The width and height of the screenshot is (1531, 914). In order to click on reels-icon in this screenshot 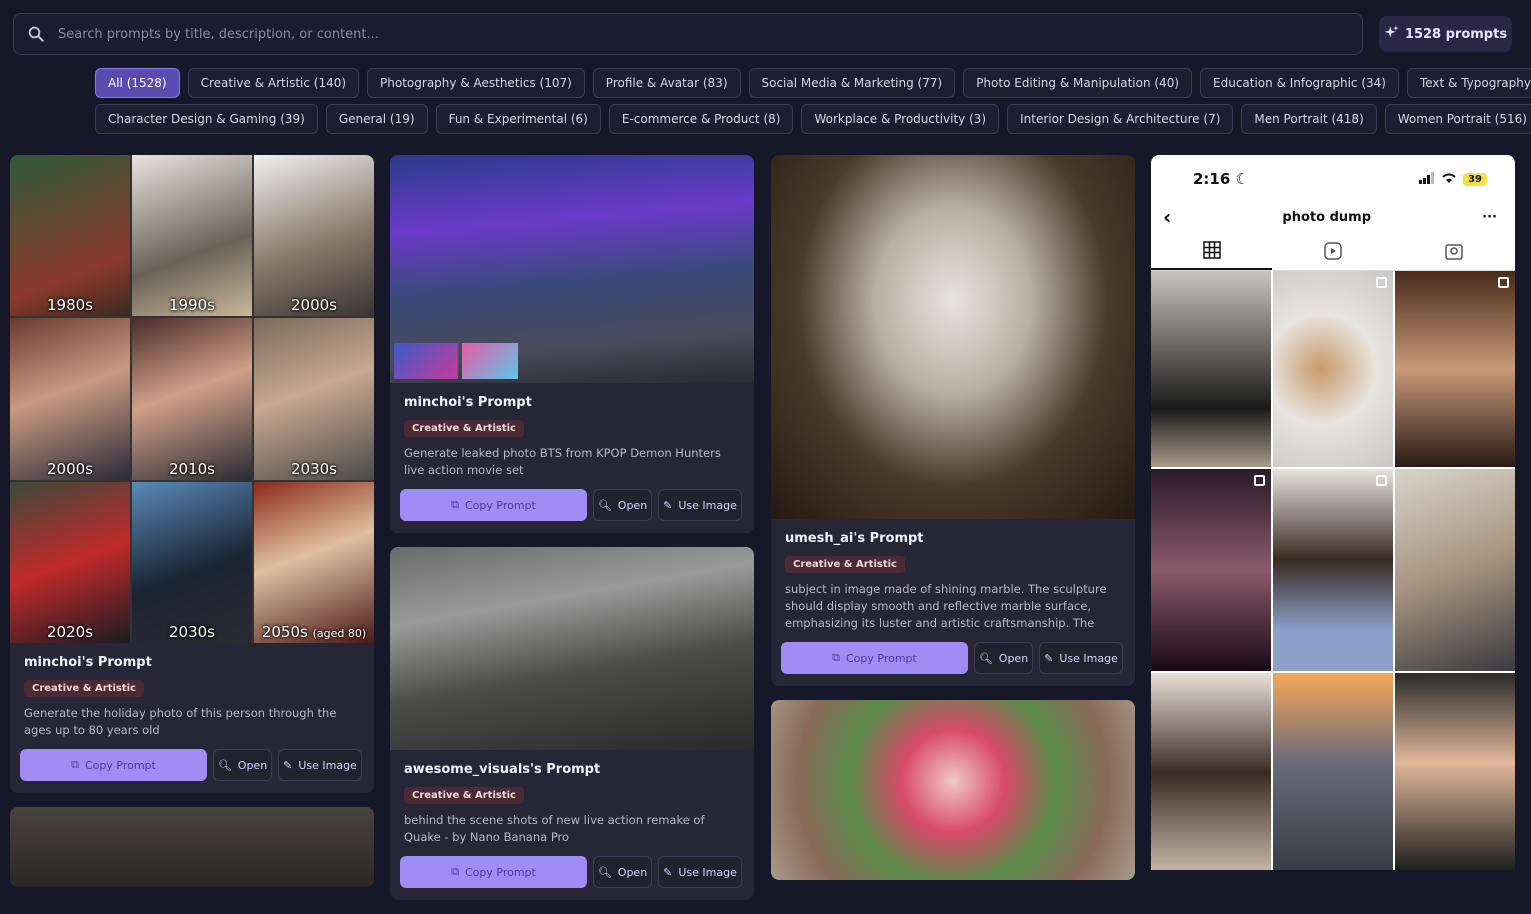, I will do `click(1332, 250)`.